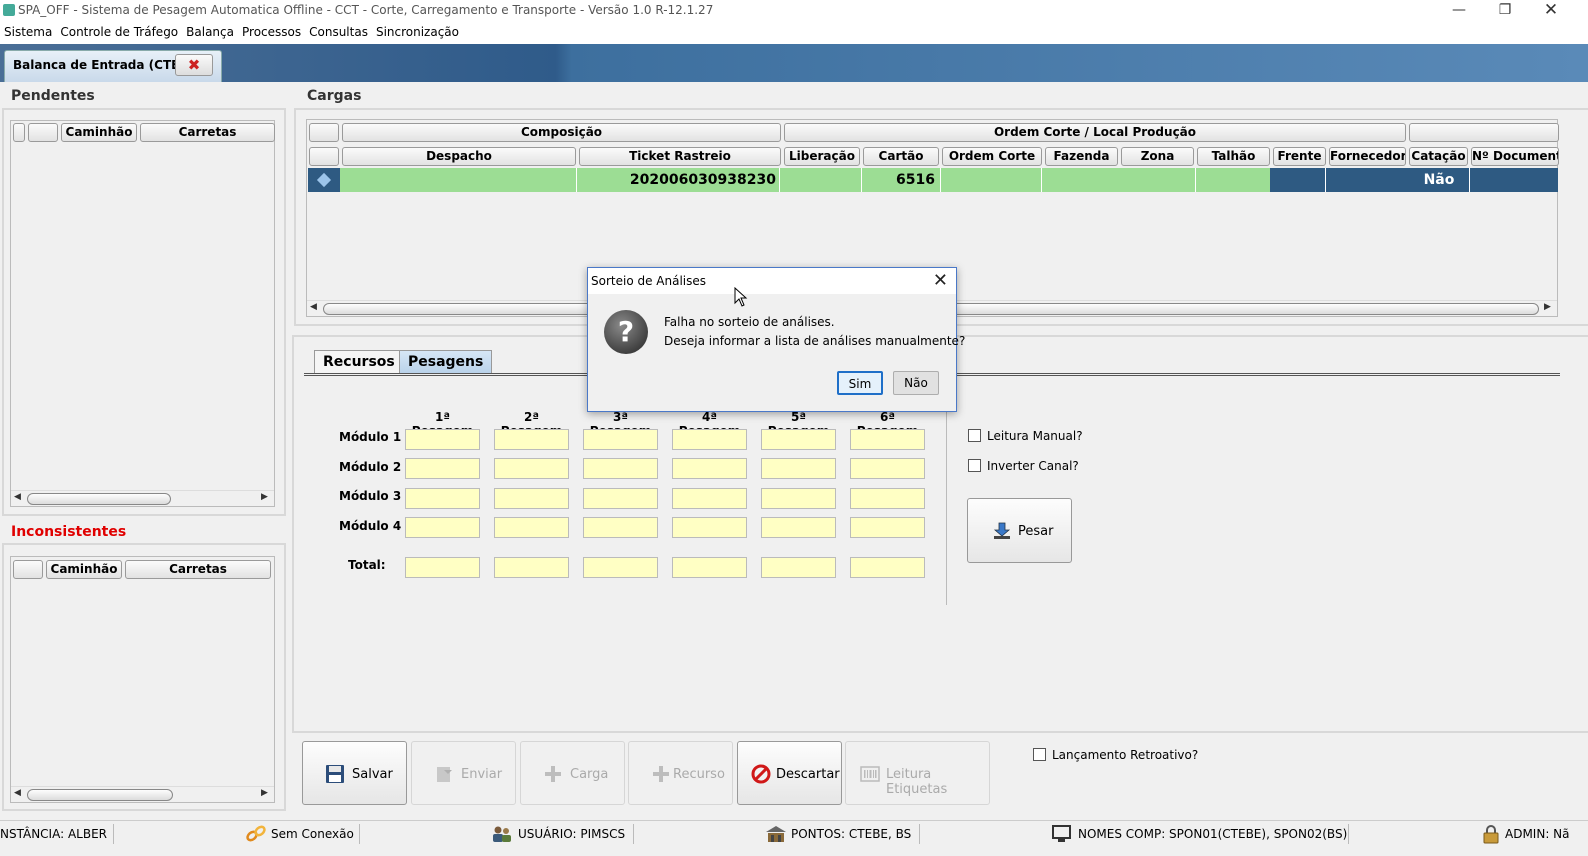 The width and height of the screenshot is (1588, 856). Describe the element at coordinates (1157, 156) in the screenshot. I see `cargas-col-zona: Zona` at that location.